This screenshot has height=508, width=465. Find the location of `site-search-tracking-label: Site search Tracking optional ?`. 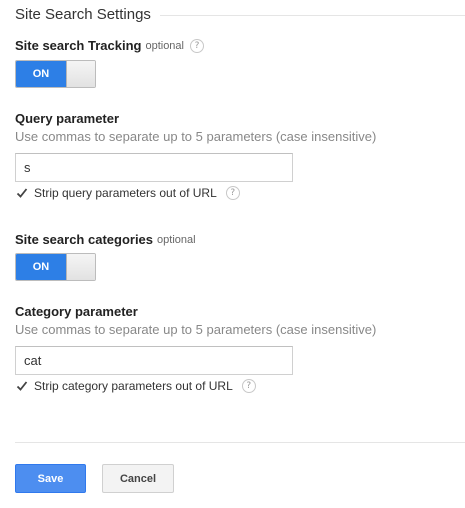

site-search-tracking-label: Site search Tracking optional ? is located at coordinates (109, 46).